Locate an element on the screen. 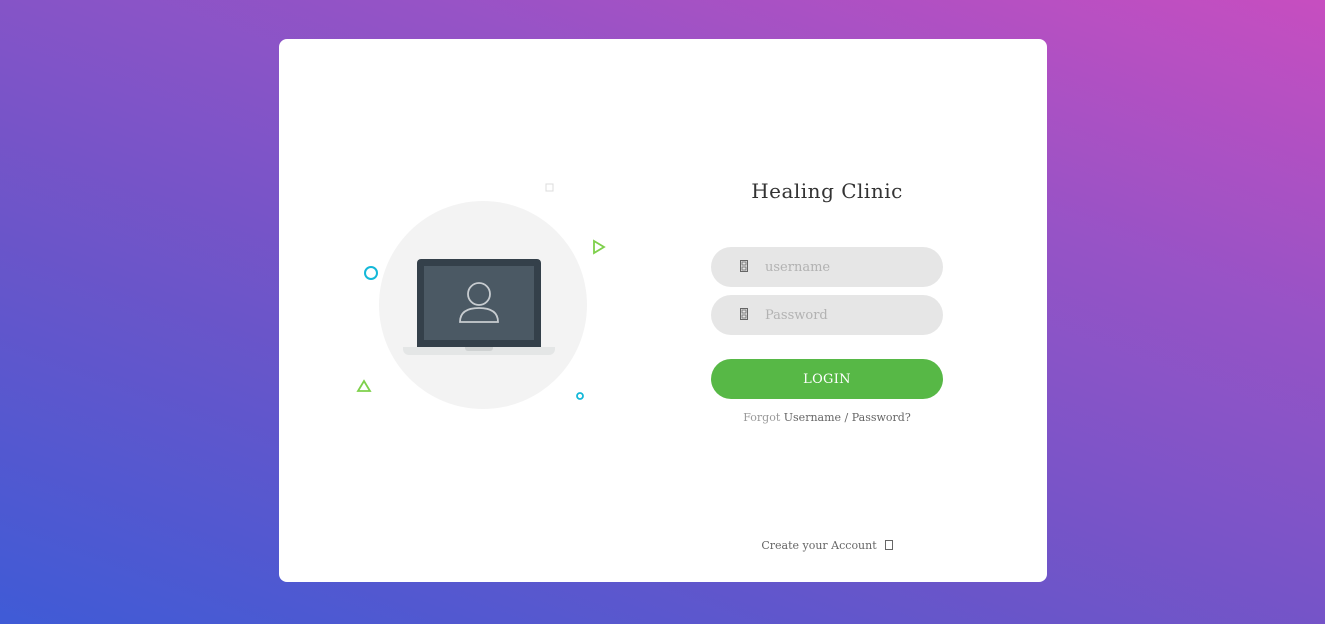 This screenshot has width=1325, height=624. laptop-base is located at coordinates (479, 351).